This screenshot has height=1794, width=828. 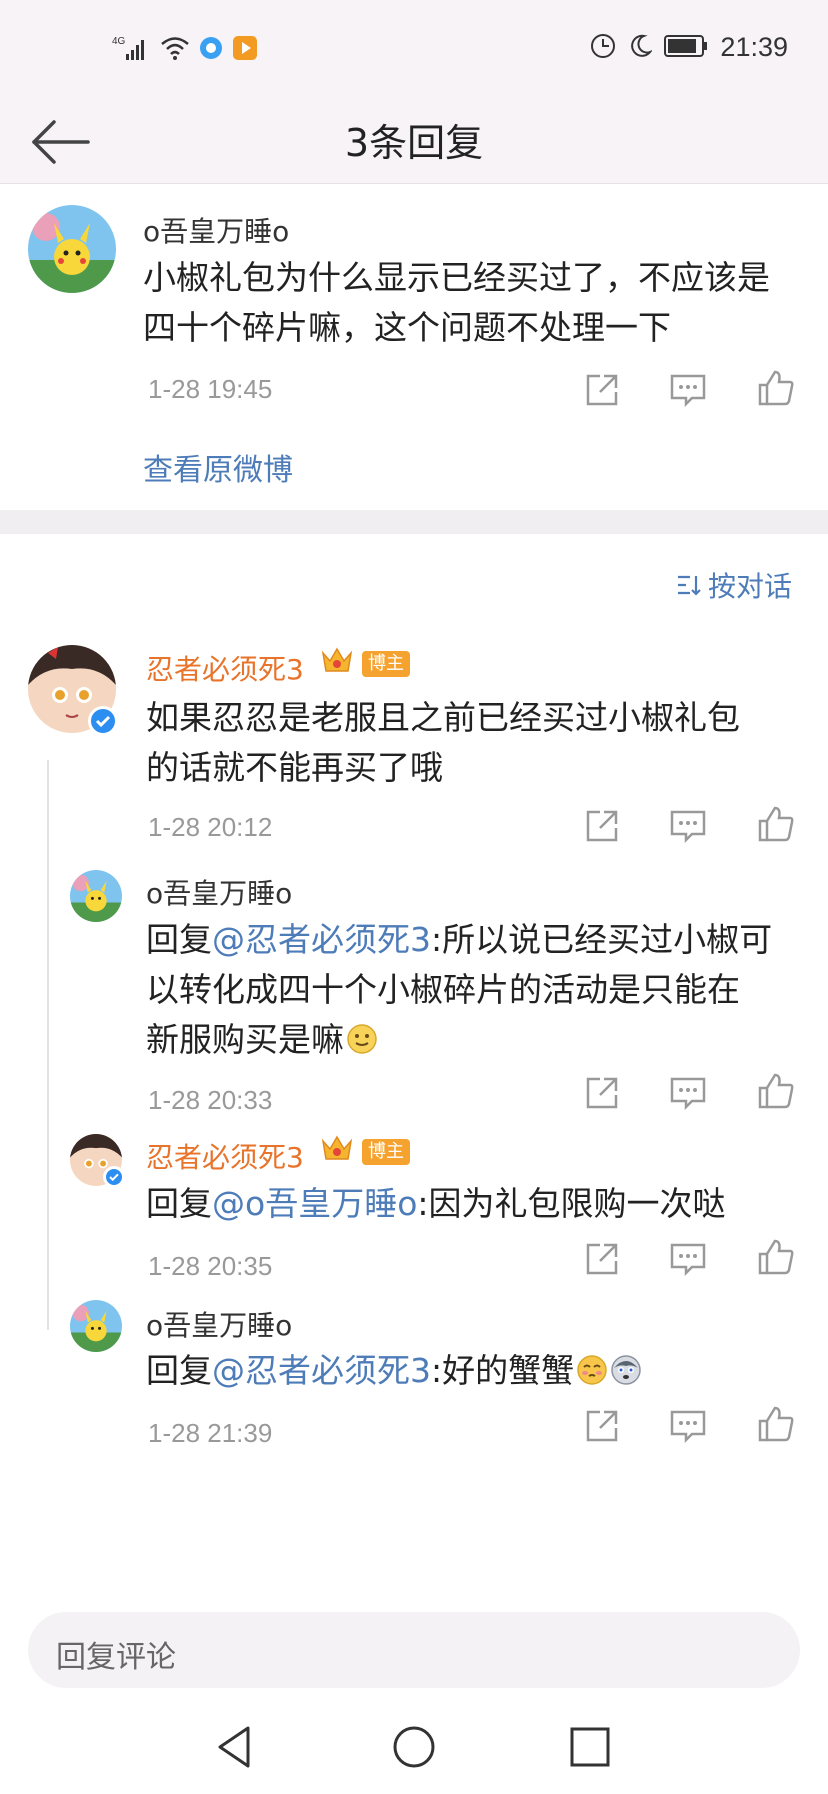 I want to click on system-back-button, so click(x=235, y=1747).